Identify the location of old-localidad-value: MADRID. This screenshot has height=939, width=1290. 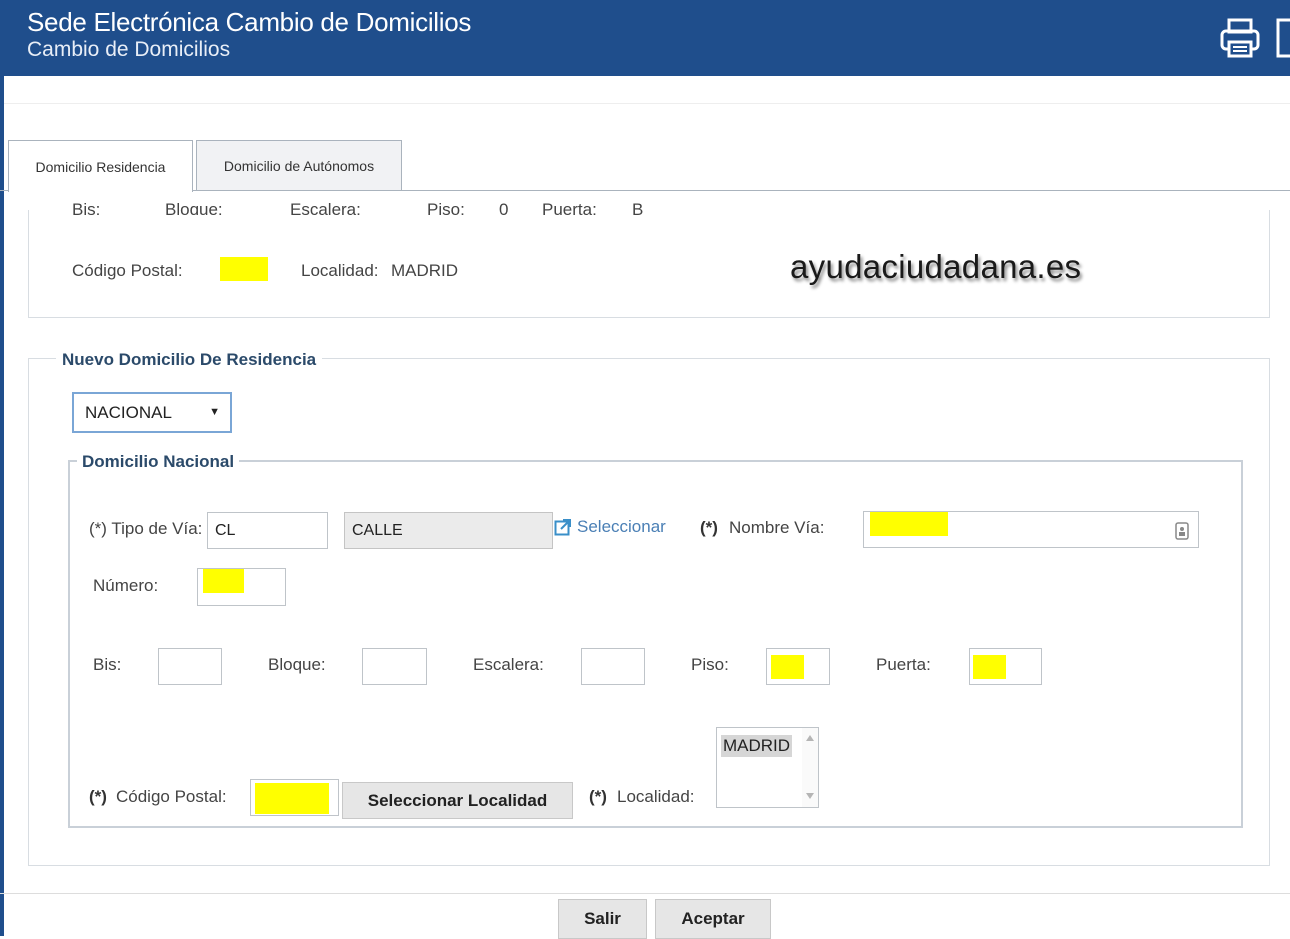
(425, 270).